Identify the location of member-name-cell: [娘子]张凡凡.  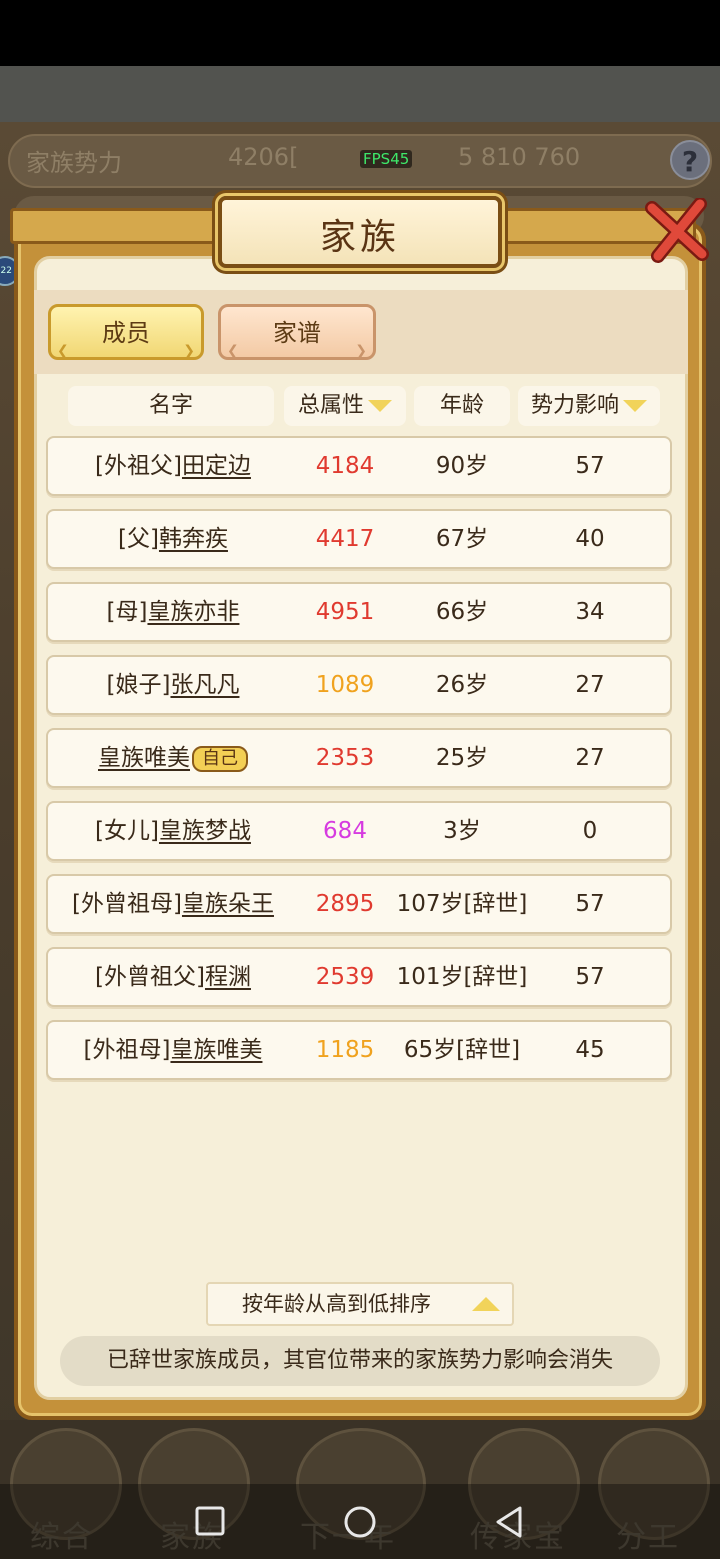
(173, 685).